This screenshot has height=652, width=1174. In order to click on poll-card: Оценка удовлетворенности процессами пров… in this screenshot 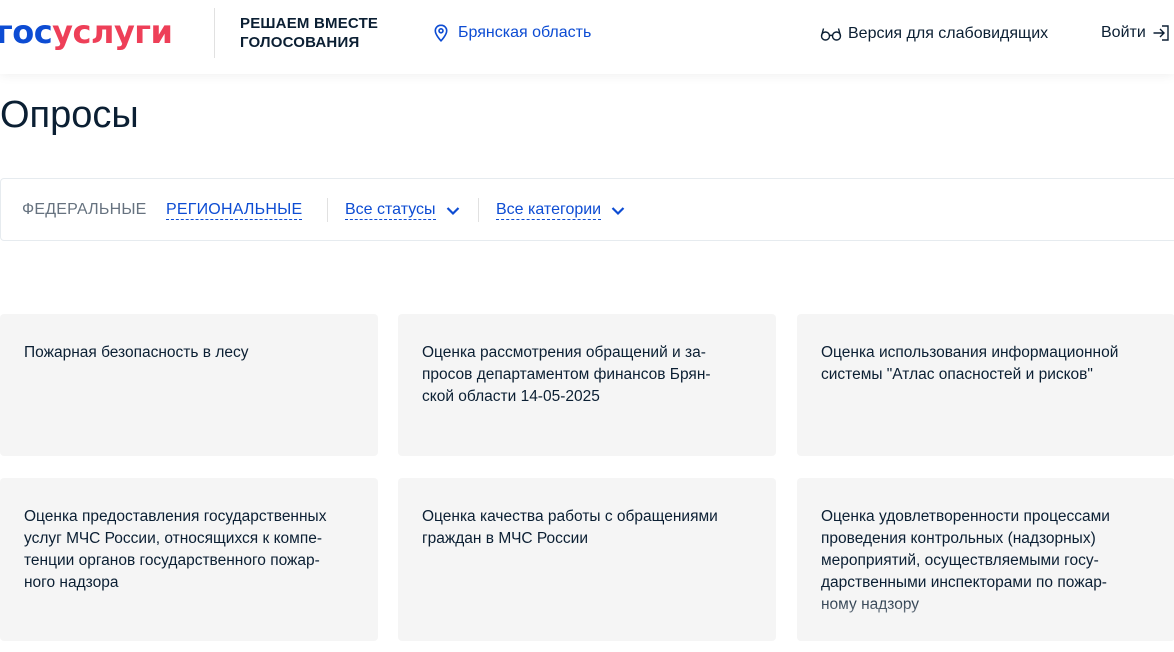, I will do `click(985, 559)`.